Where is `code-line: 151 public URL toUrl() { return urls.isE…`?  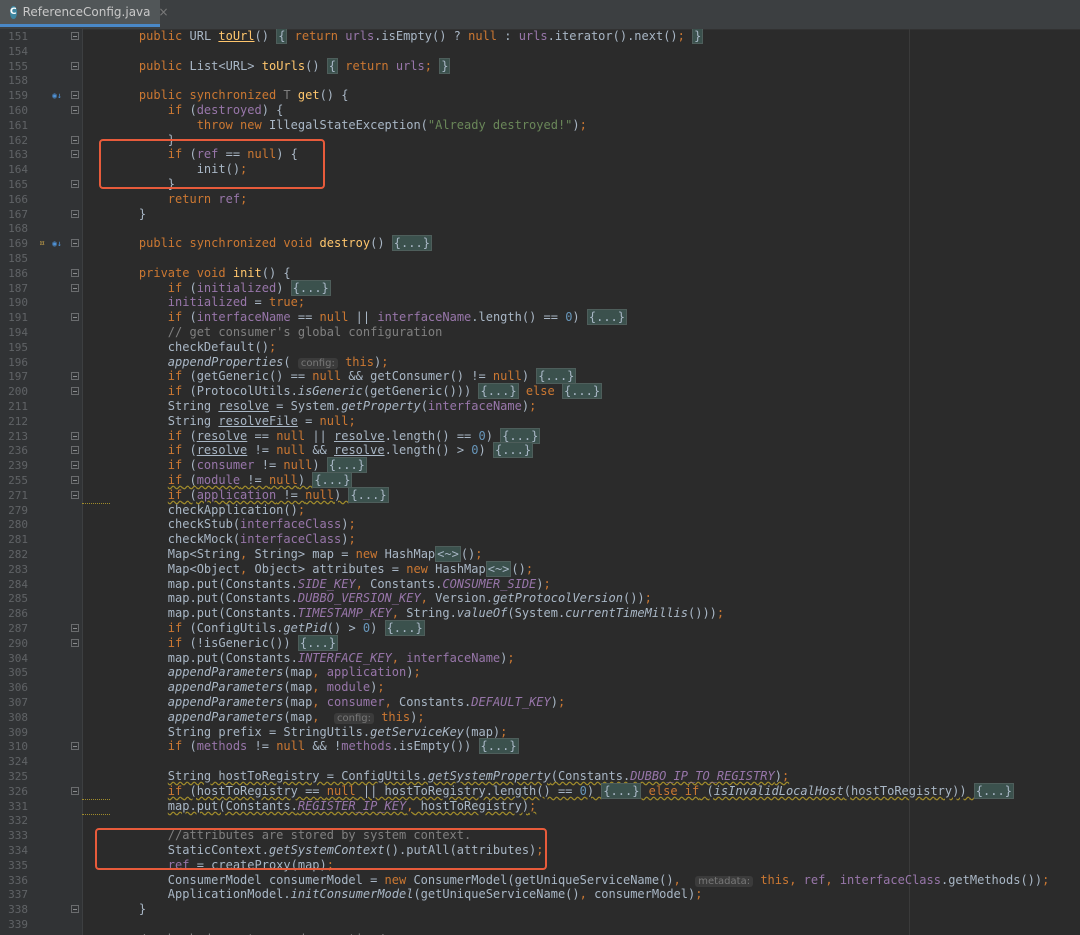 code-line: 151 public URL toUrl() { return urls.isE… is located at coordinates (540, 36).